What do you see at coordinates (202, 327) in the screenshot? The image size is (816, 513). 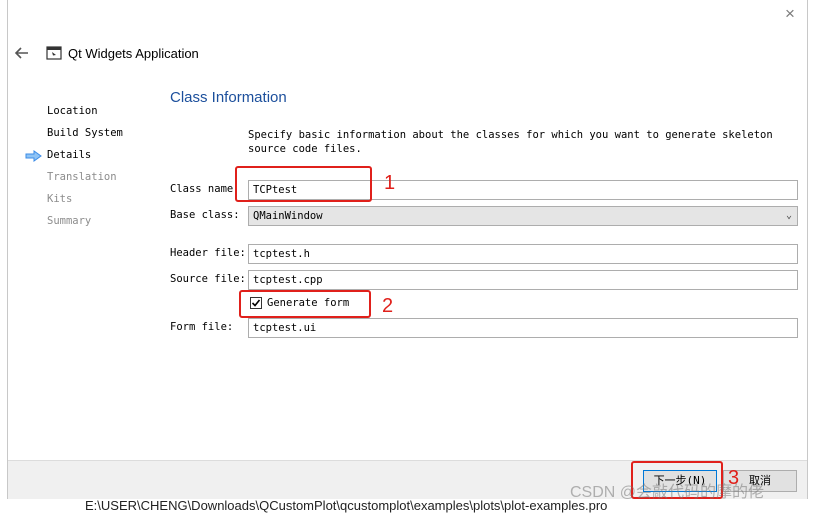 I see `form-file-label: Form file:` at bounding box center [202, 327].